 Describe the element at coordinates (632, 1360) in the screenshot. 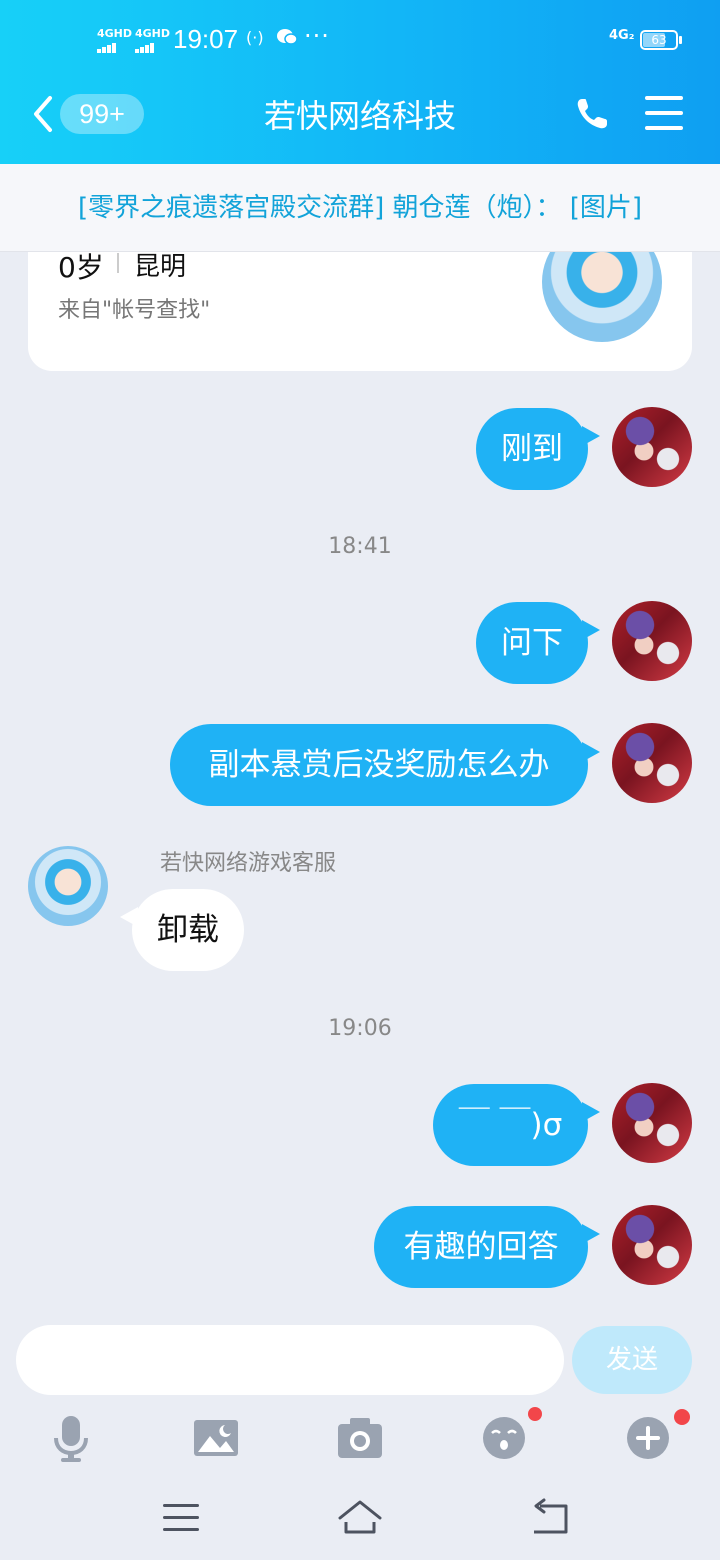

I see `send-button: 发送` at that location.